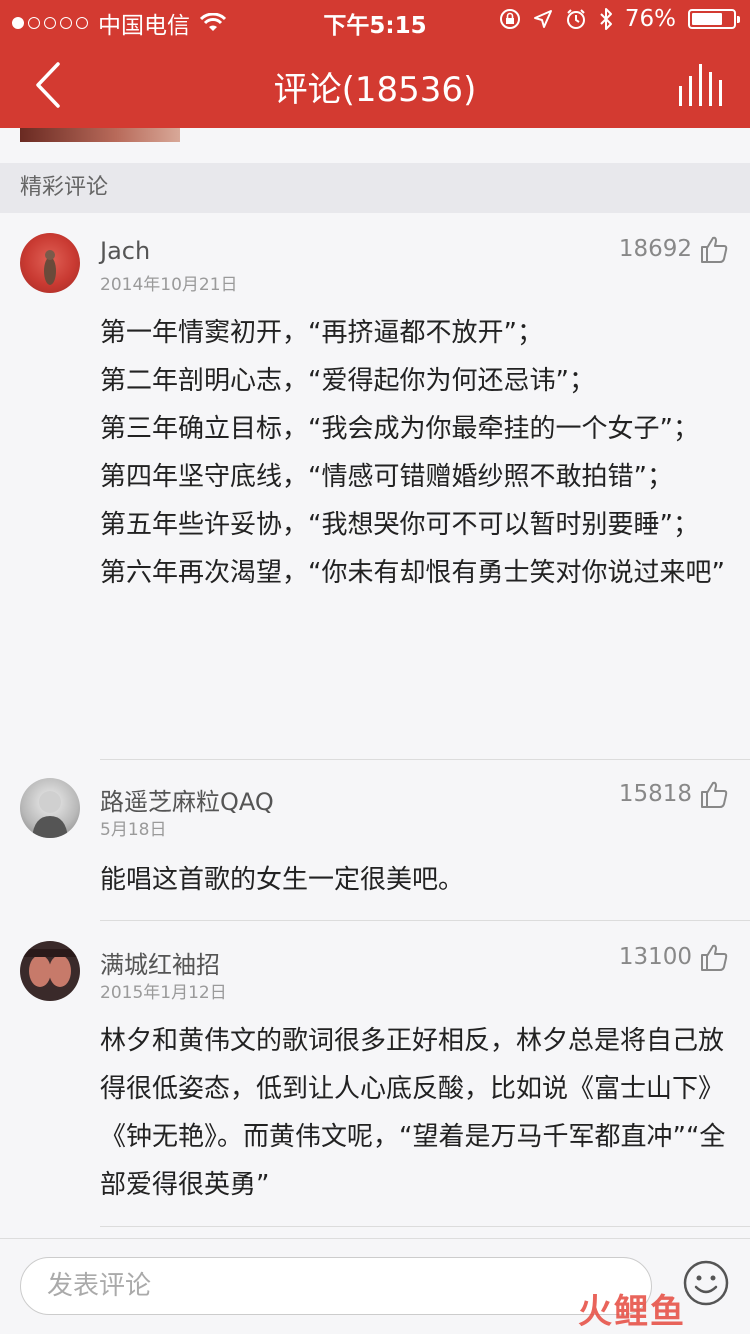  I want to click on comment-input, so click(336, 1286).